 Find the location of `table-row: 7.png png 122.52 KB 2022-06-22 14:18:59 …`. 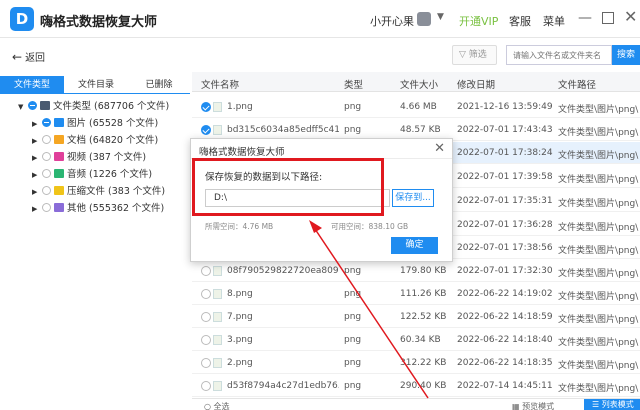

table-row: 7.png png 122.52 KB 2022-06-22 14:18:59 … is located at coordinates (416, 317).